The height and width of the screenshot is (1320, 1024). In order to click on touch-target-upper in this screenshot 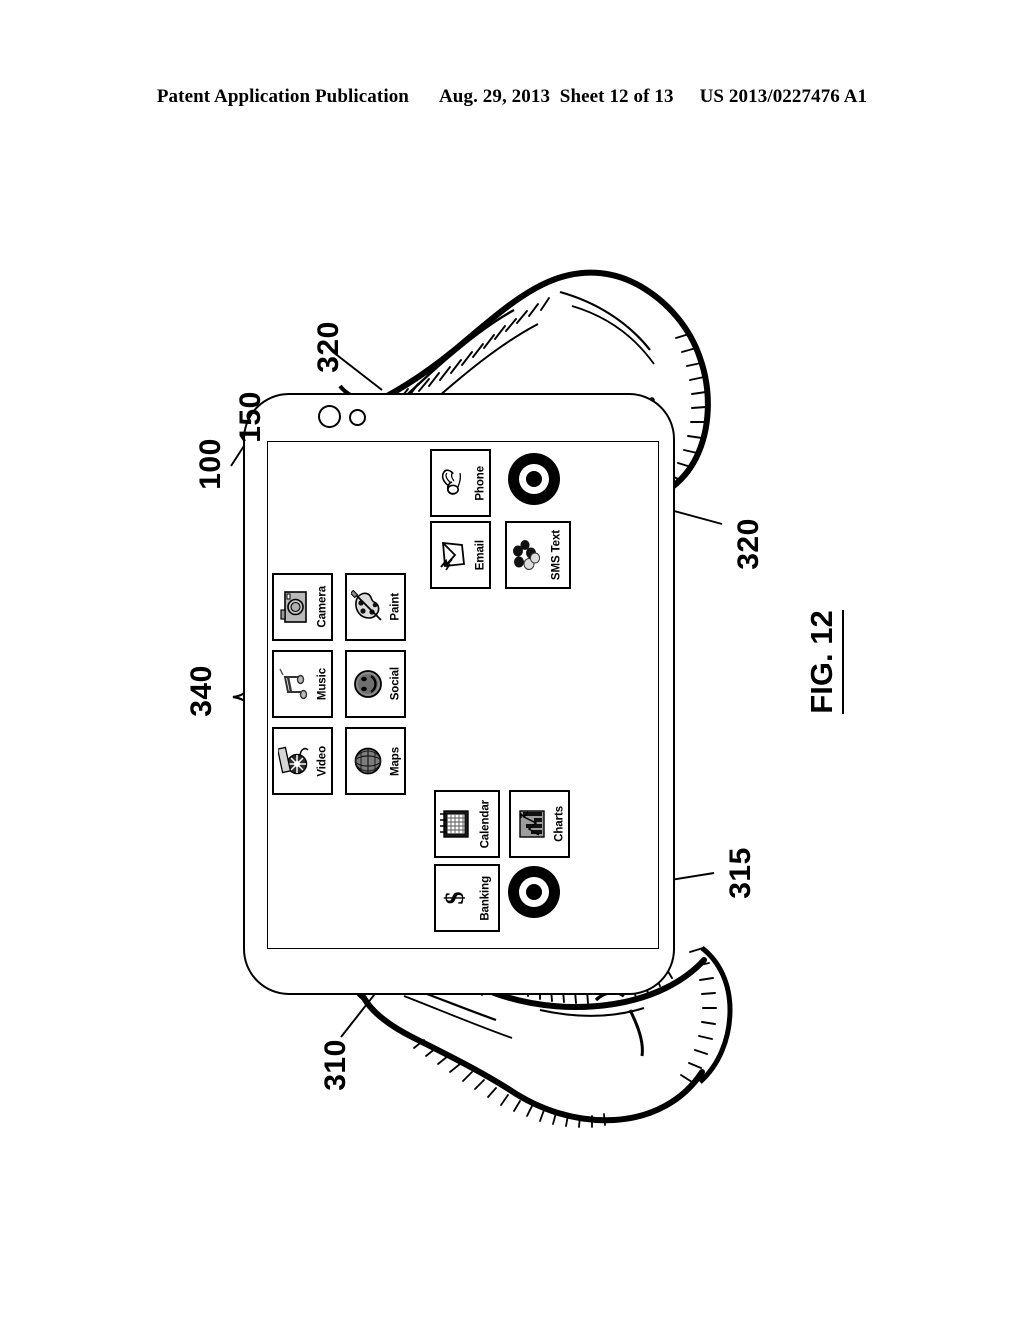, I will do `click(534, 479)`.